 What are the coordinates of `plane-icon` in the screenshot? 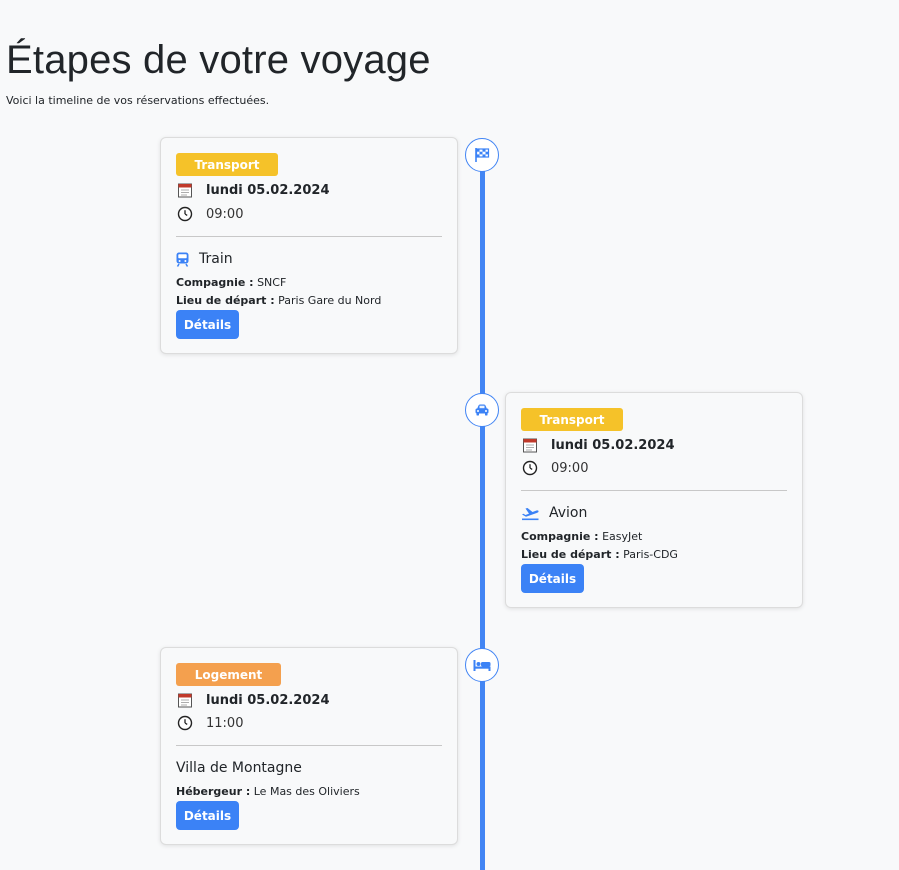 It's located at (530, 513).